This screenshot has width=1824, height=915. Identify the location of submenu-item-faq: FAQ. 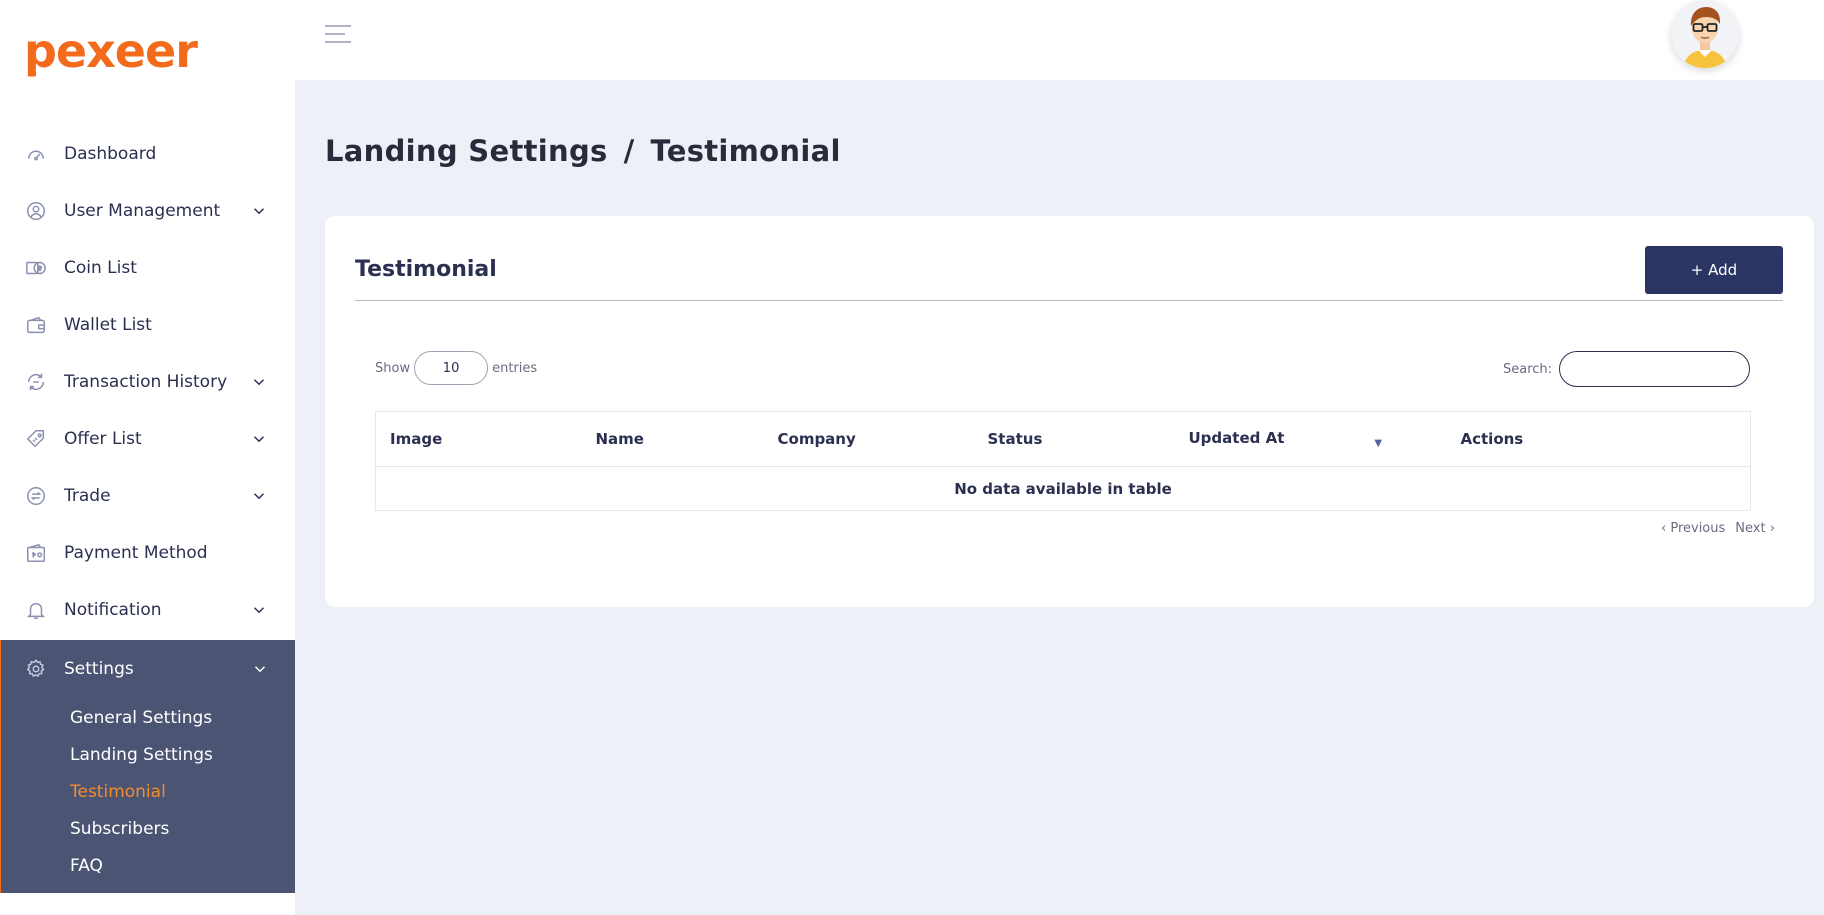
(148, 865).